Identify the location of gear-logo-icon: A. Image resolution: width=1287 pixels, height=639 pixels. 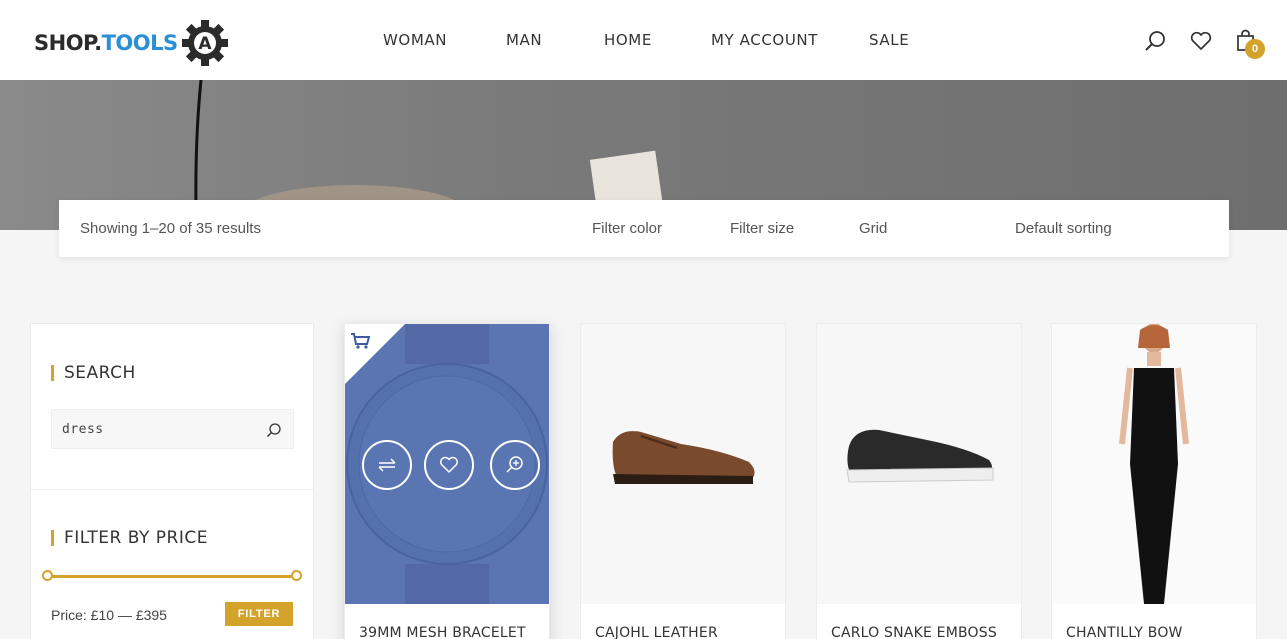
(204, 43).